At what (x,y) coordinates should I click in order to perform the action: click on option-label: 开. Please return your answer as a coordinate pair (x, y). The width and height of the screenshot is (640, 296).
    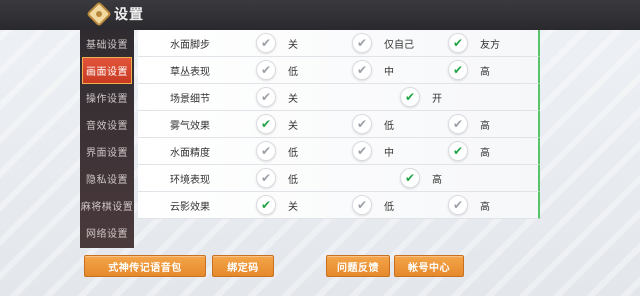
    Looking at the image, I should click on (437, 99).